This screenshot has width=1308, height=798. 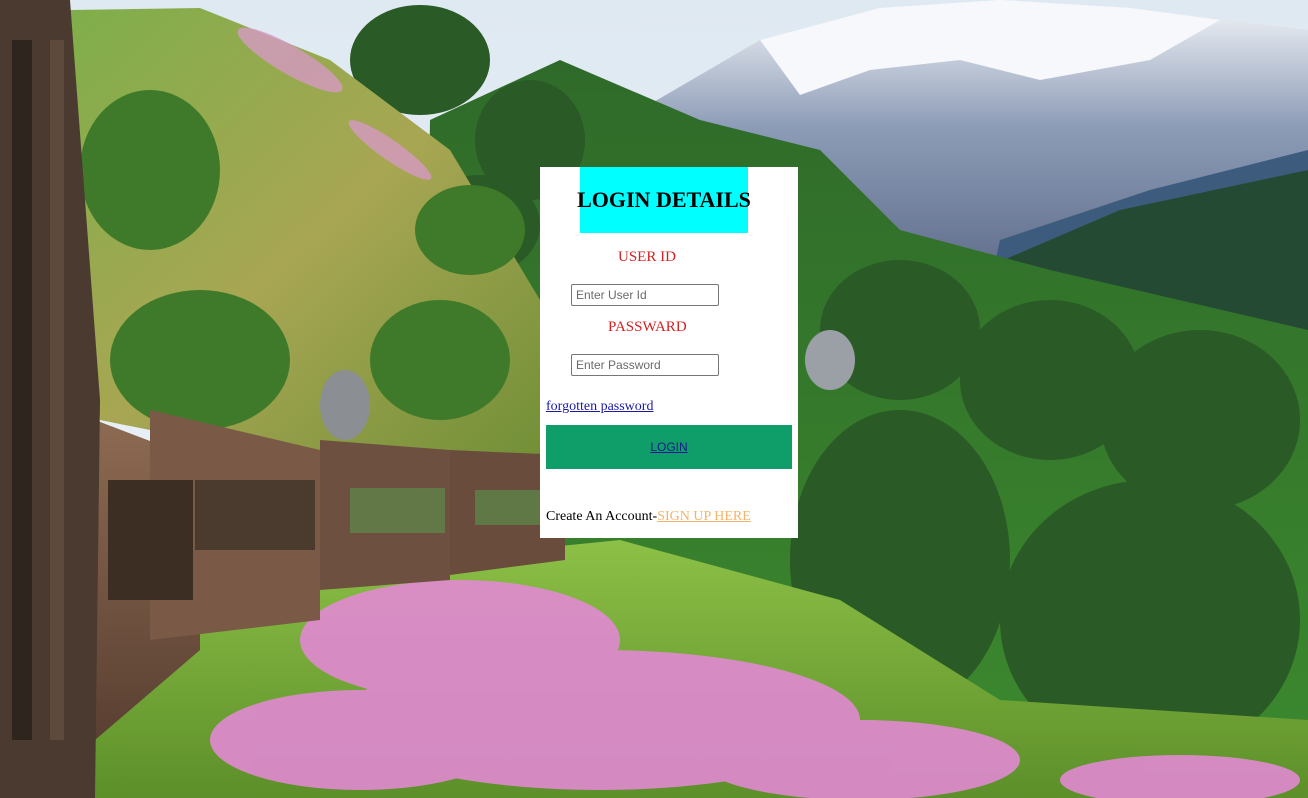 What do you see at coordinates (602, 516) in the screenshot?
I see `create-account-text: Create An Account-` at bounding box center [602, 516].